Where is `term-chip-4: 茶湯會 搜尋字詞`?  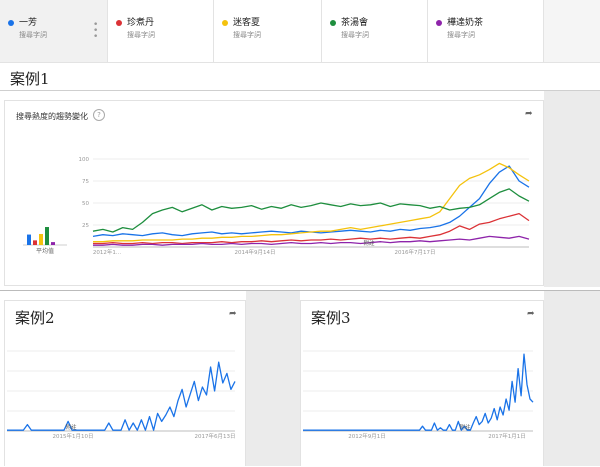
term-chip-4: 茶湯會 搜尋字詞 is located at coordinates (375, 31).